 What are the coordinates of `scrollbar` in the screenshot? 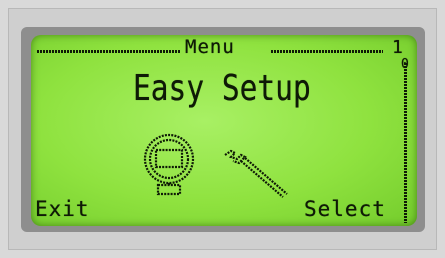 It's located at (405, 143).